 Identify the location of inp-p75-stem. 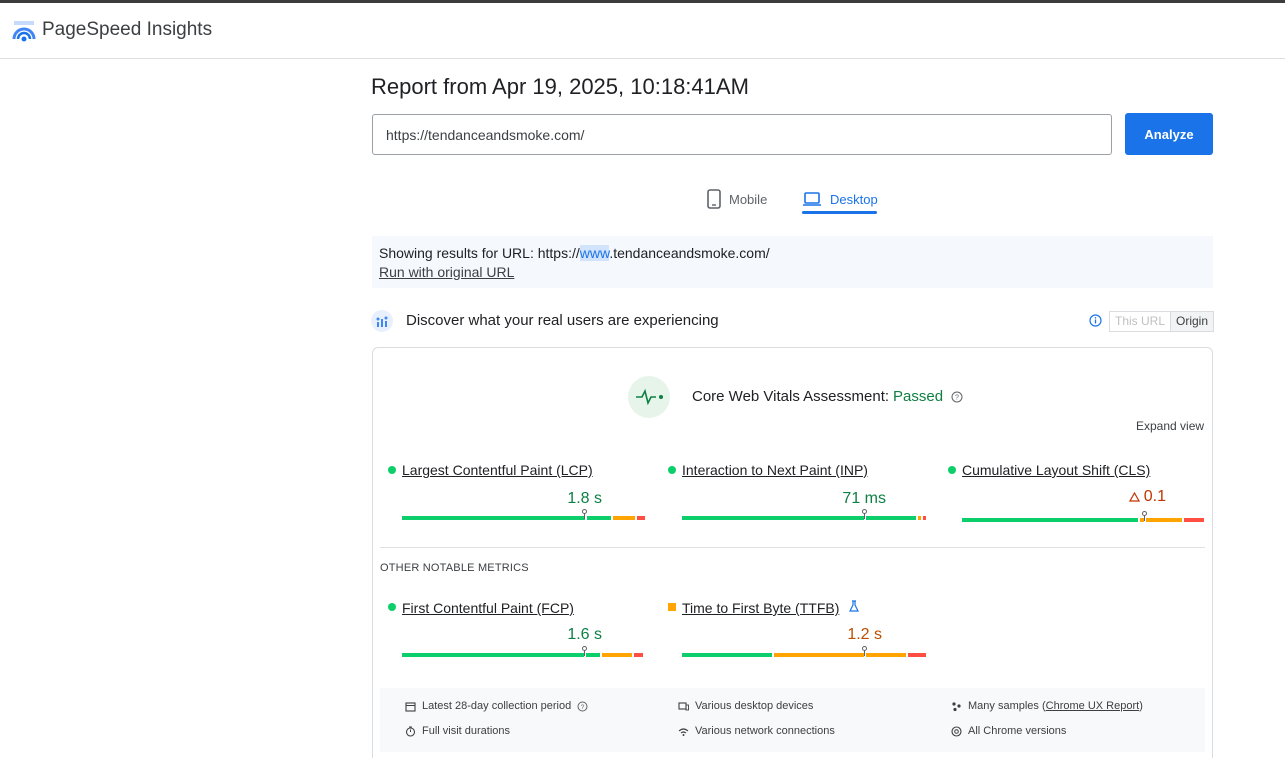
(864, 516).